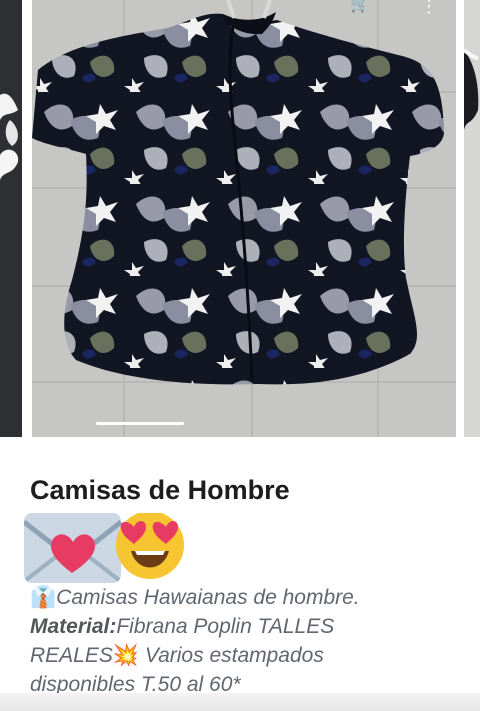 Image resolution: width=480 pixels, height=711 pixels. I want to click on previous-shirt-image, so click(11, 218).